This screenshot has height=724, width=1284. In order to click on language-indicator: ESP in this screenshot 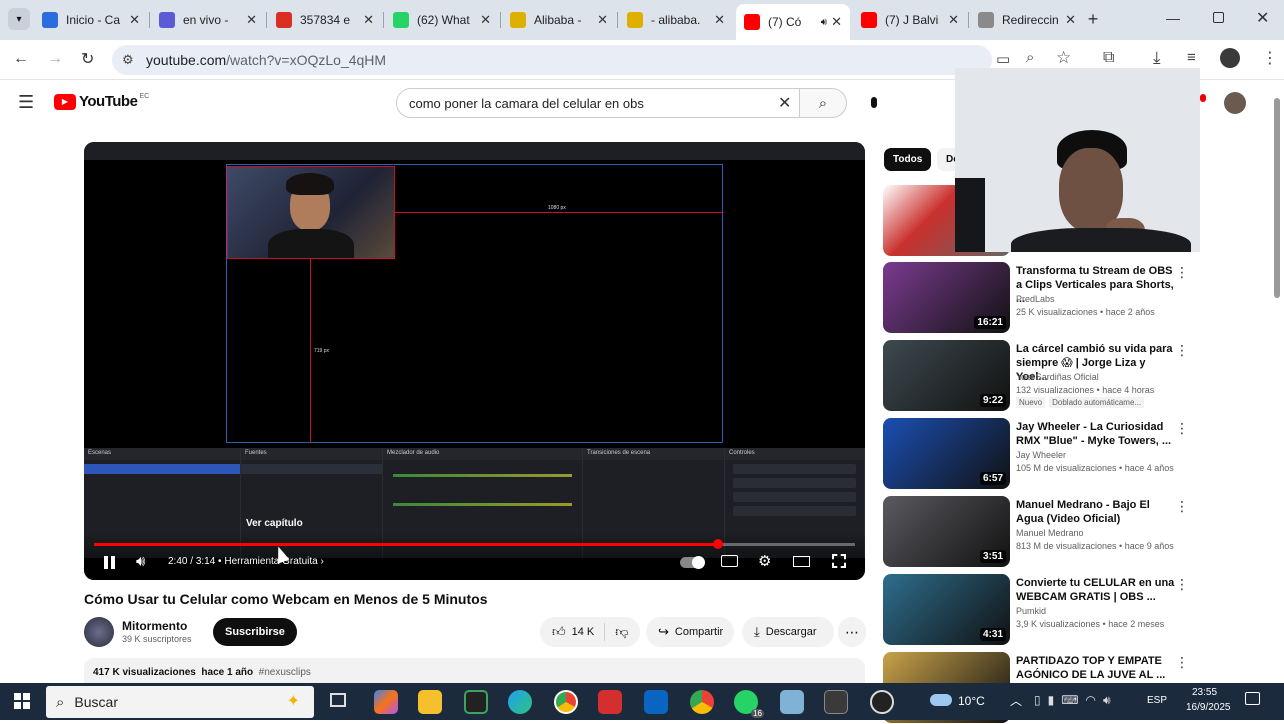, I will do `click(1157, 700)`.